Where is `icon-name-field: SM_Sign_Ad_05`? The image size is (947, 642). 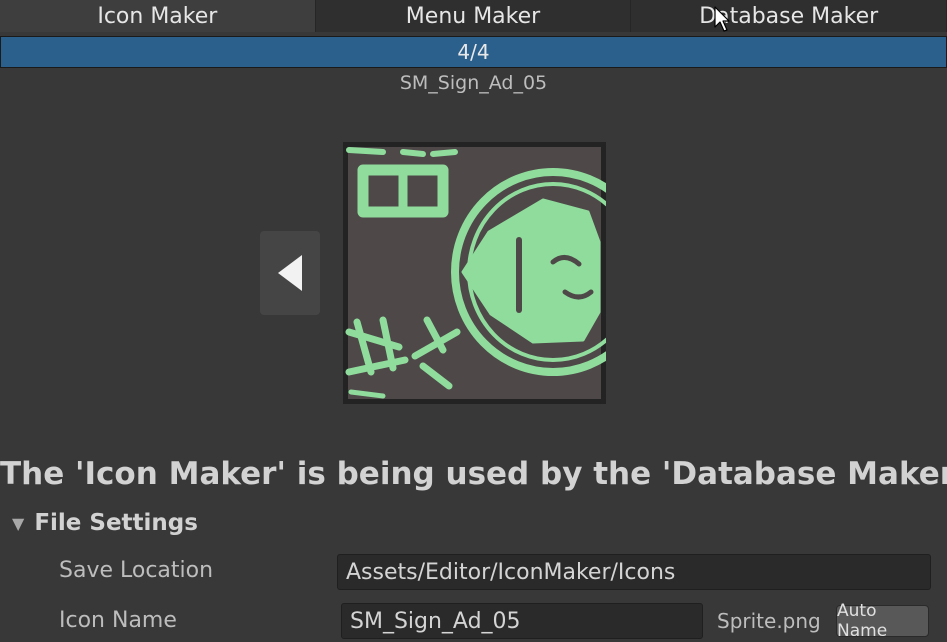
icon-name-field: SM_Sign_Ad_05 is located at coordinates (522, 621).